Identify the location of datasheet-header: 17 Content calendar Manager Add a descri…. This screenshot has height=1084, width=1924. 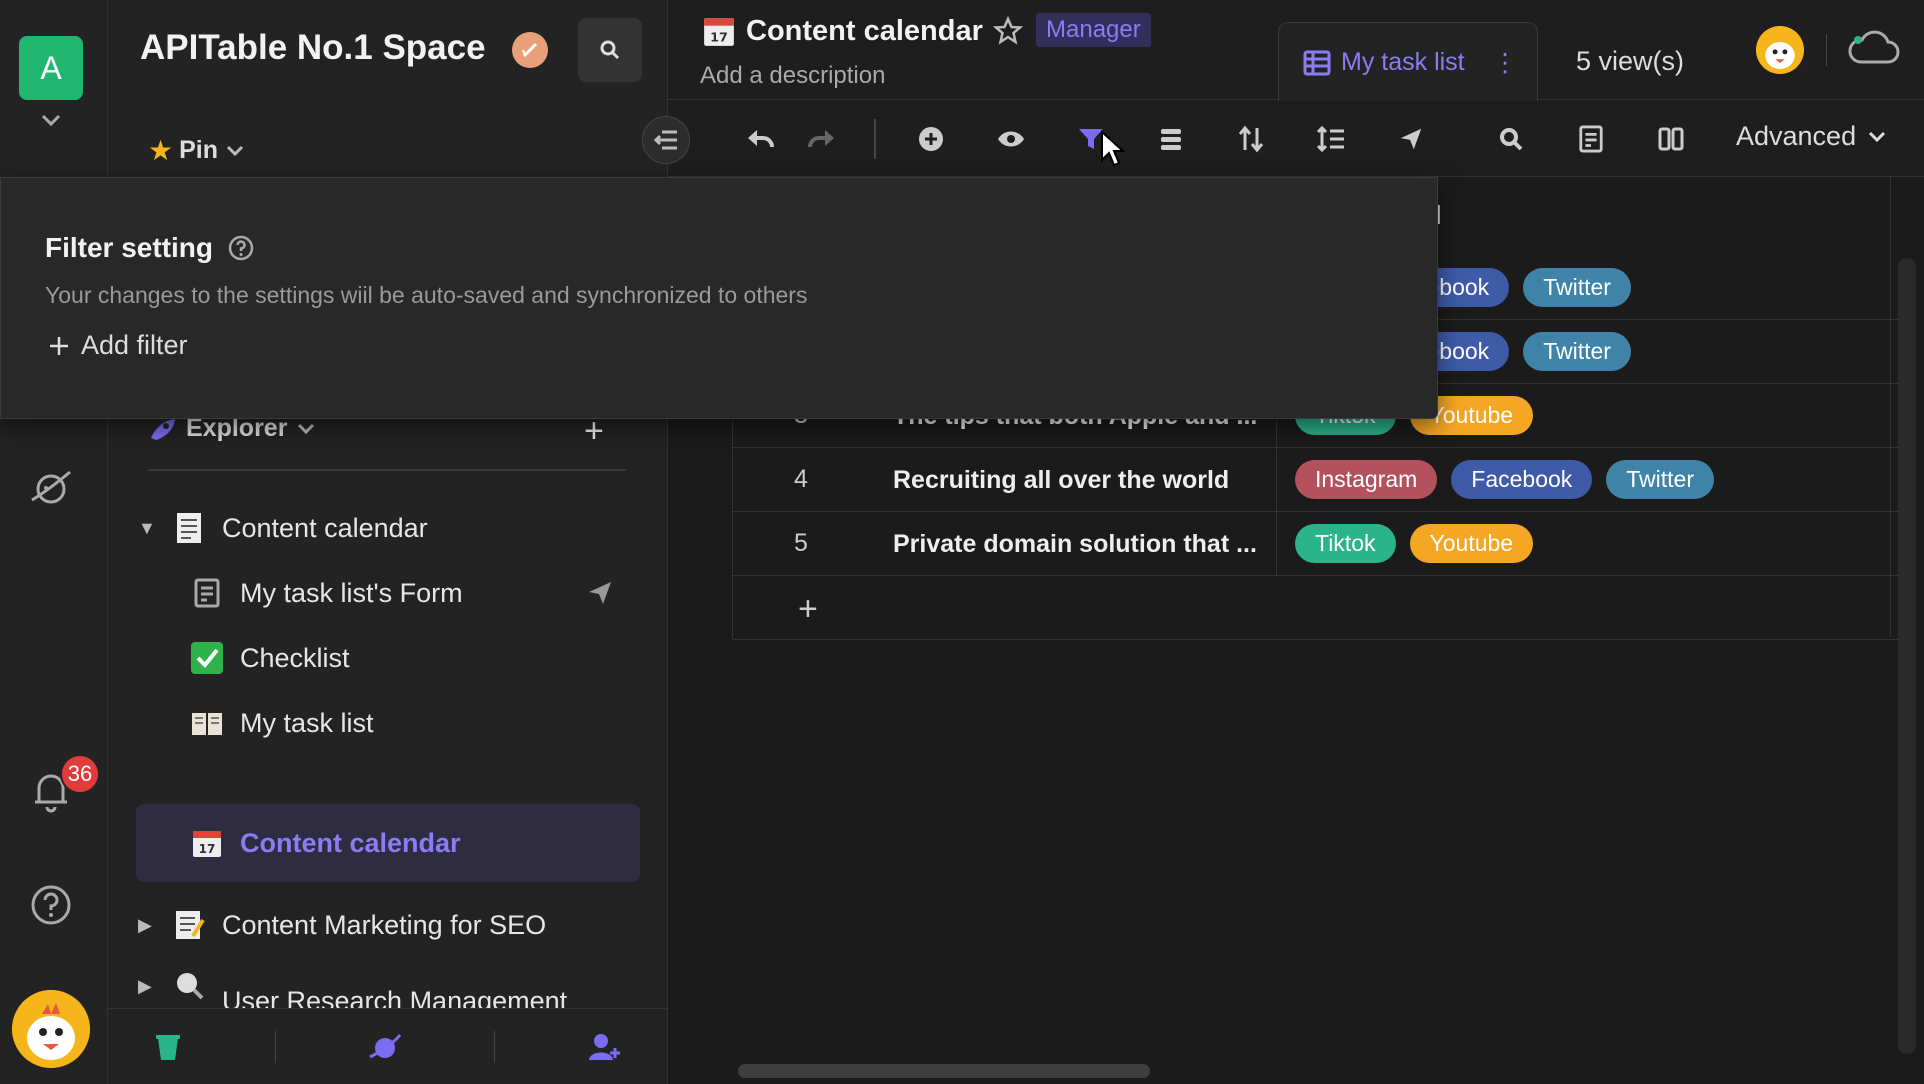
(1296, 51).